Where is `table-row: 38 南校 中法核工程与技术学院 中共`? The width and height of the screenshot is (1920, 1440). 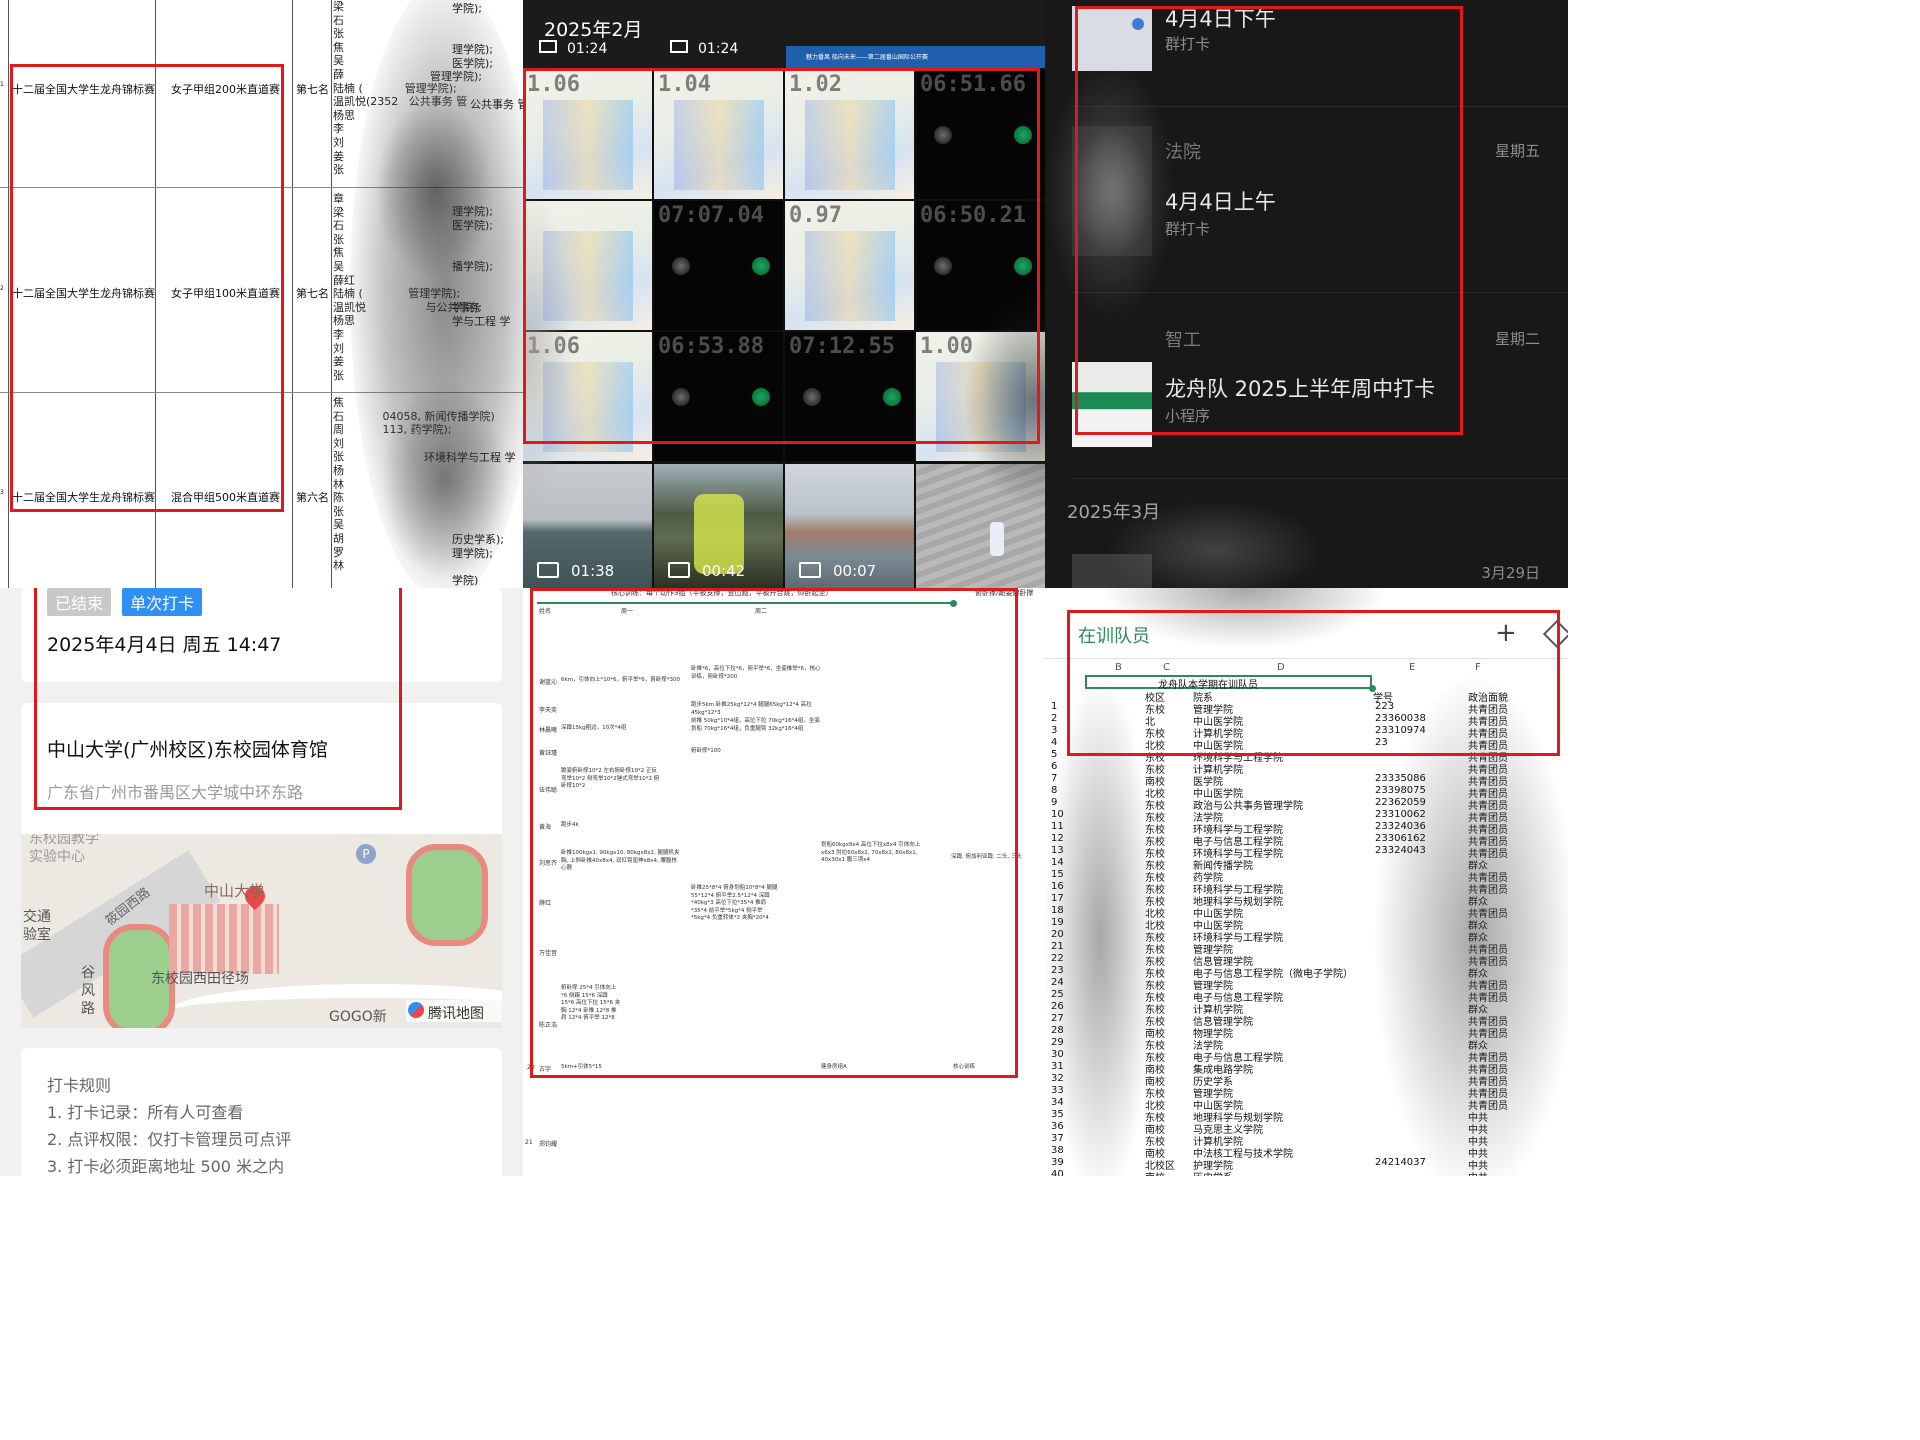 table-row: 38 南校 中法核工程与技术学院 中共 is located at coordinates (1306, 1152).